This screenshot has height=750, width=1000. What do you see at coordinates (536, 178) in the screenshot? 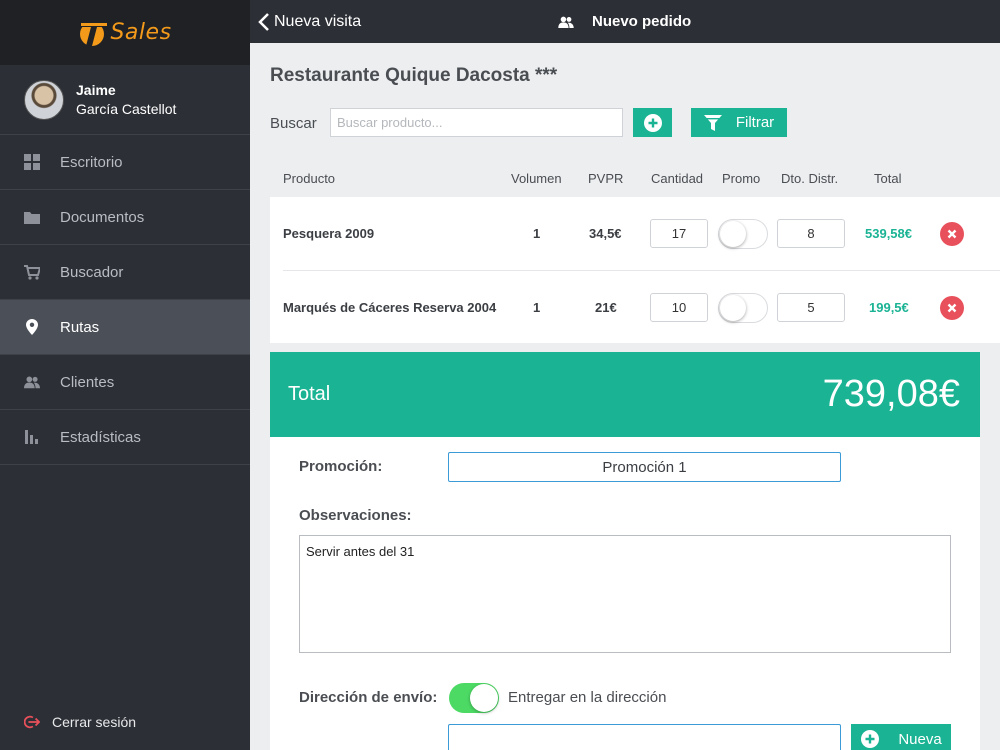
I see `column-header: Volumen` at bounding box center [536, 178].